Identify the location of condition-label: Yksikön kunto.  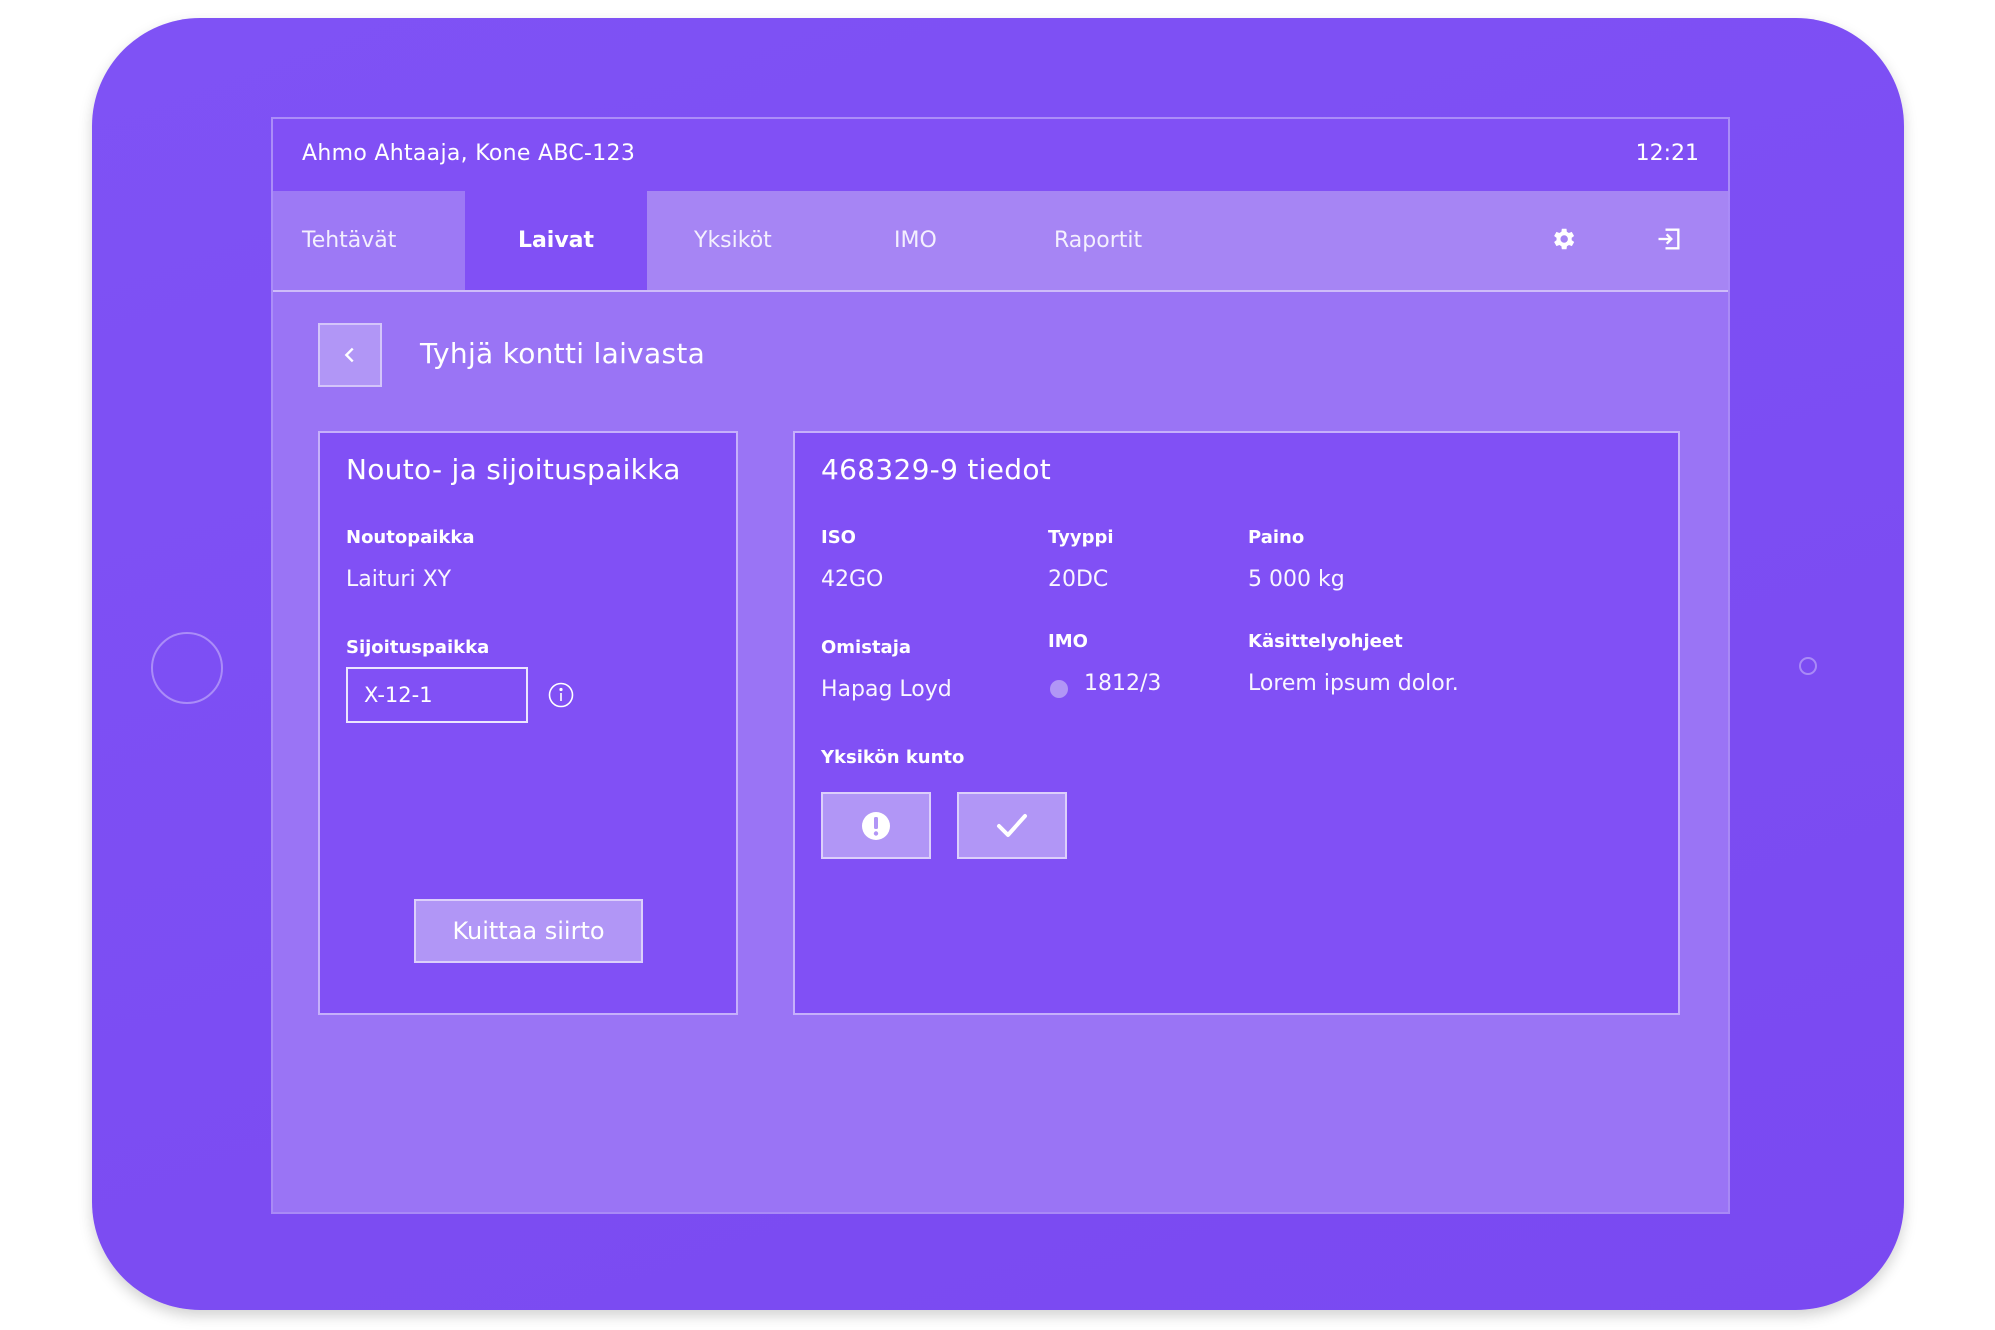
(893, 757).